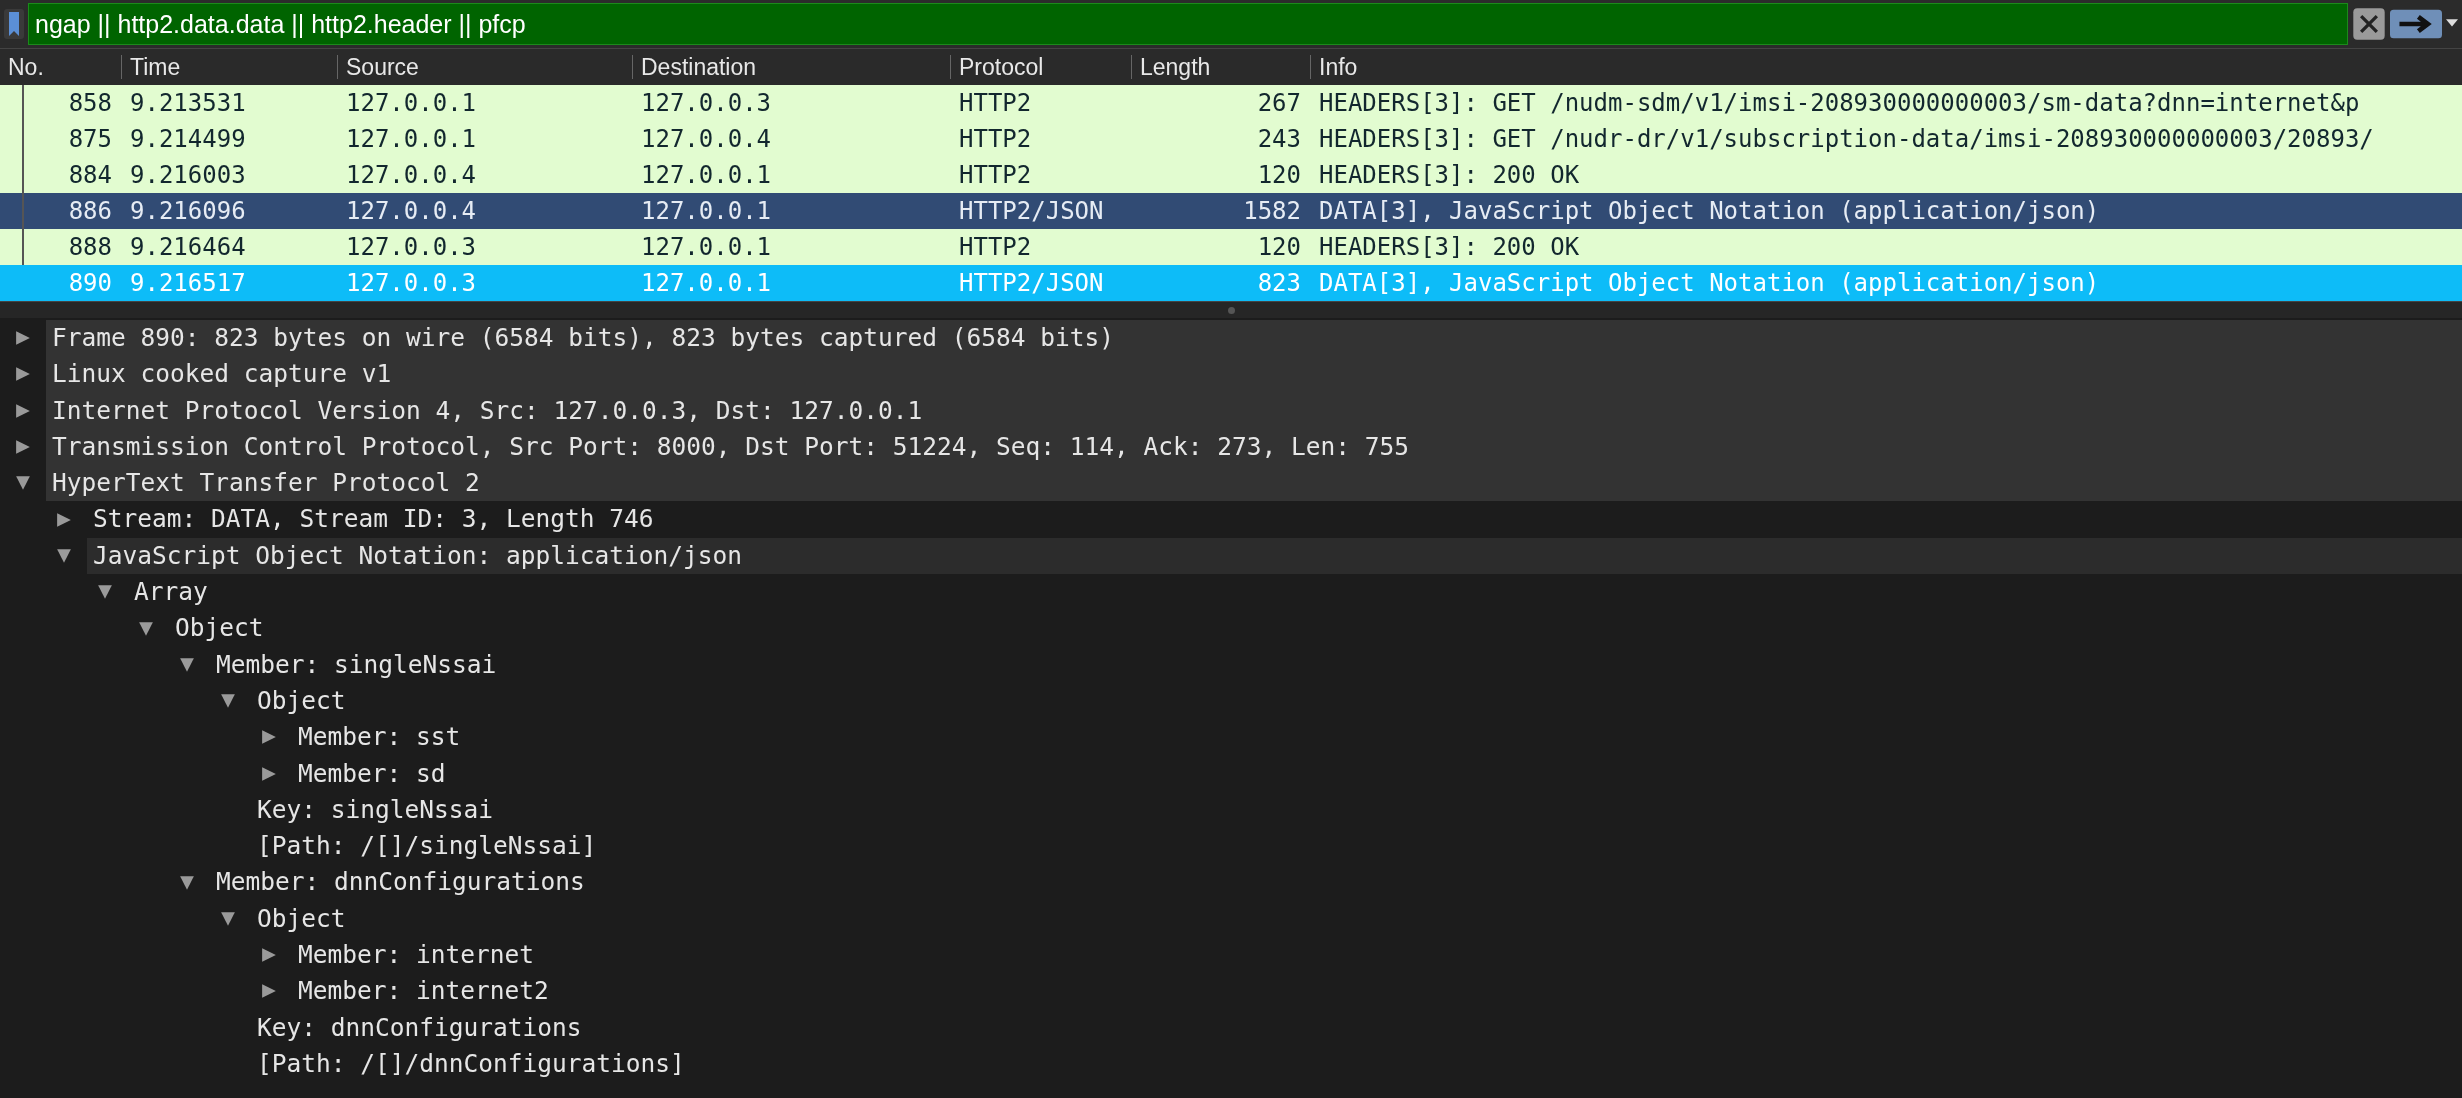 The image size is (2462, 1098). Describe the element at coordinates (1274, 556) in the screenshot. I see `tree-item: JavaScript Object Notation: application/json` at that location.